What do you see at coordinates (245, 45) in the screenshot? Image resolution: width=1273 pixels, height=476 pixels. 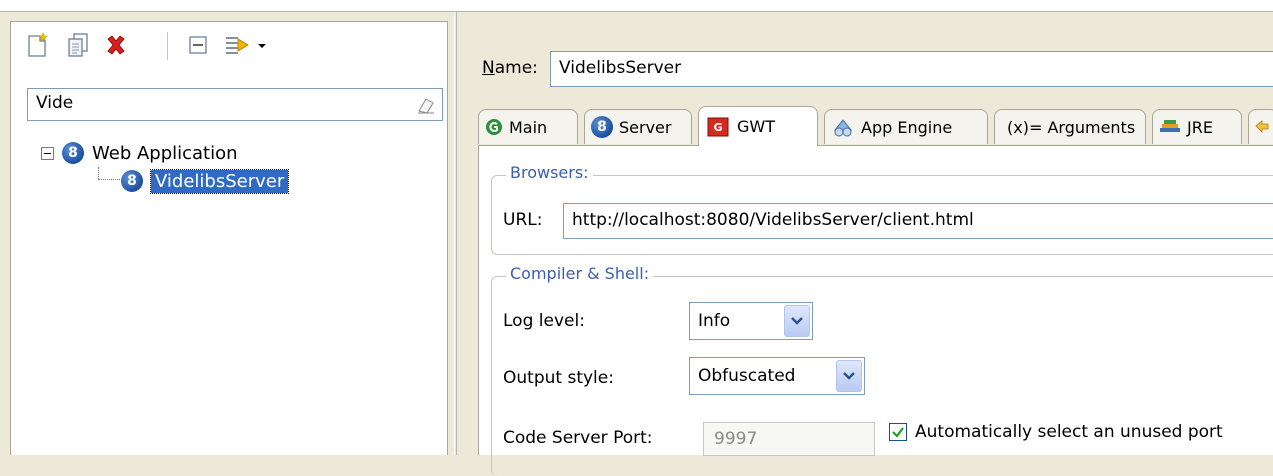 I see `filter-icon` at bounding box center [245, 45].